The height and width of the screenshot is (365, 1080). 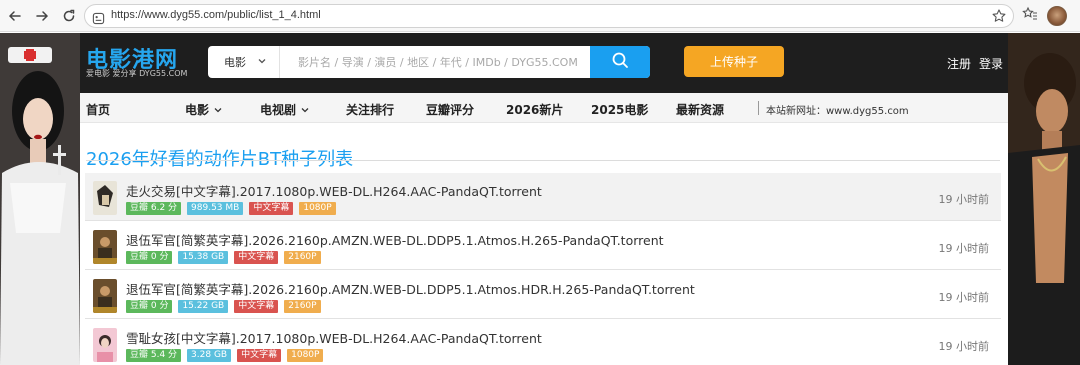 I want to click on size-badge: 3.28 GB, so click(x=209, y=355).